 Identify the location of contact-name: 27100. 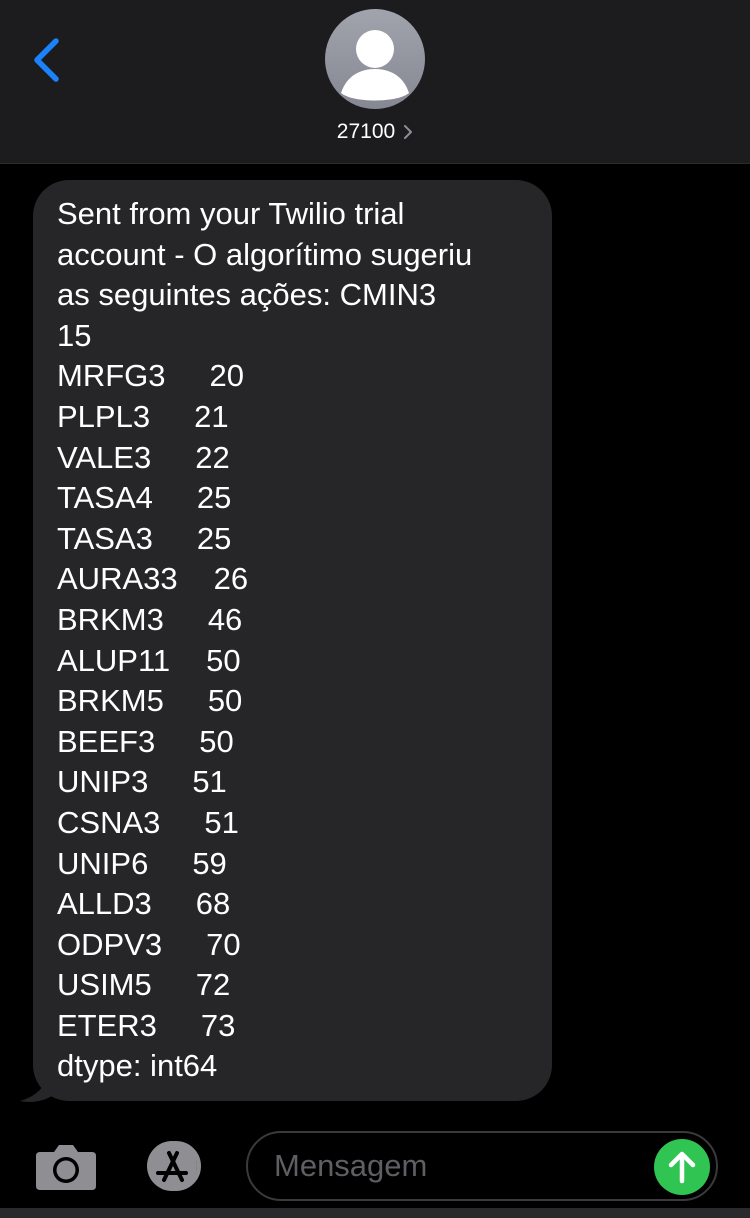
(366, 131).